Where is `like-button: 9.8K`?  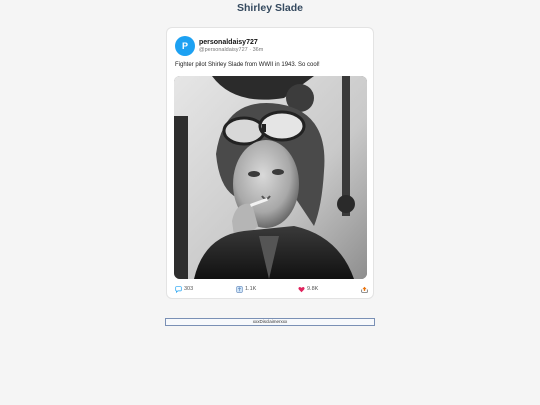
like-button: 9.8K is located at coordinates (308, 289).